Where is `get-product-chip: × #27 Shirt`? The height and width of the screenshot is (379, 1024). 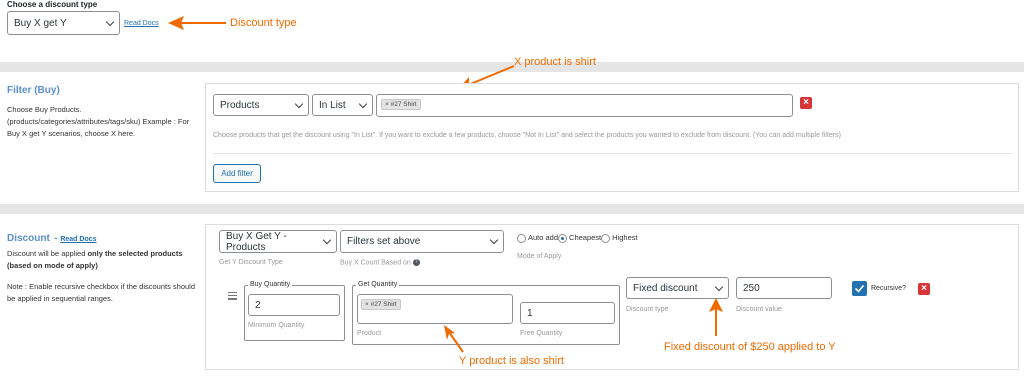
get-product-chip: × #27 Shirt is located at coordinates (381, 304).